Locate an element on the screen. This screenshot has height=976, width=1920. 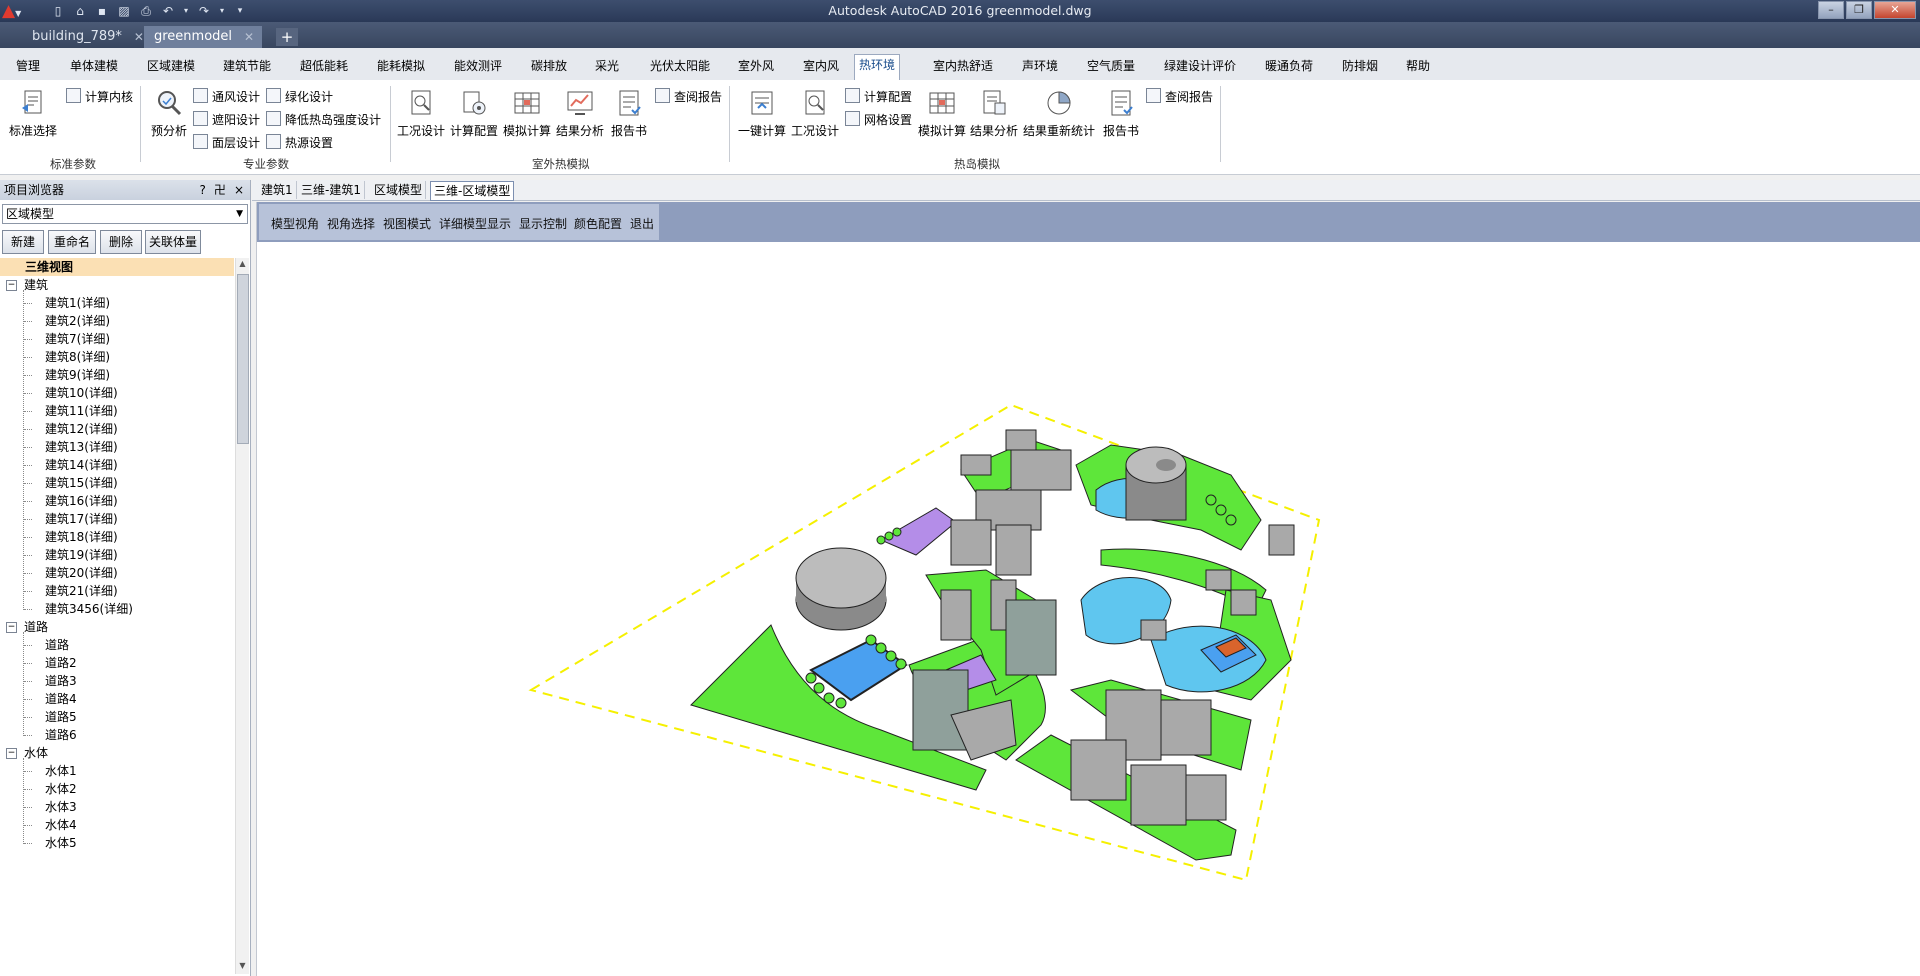
island-view-report-button: 查阅报告 is located at coordinates (1179, 97).